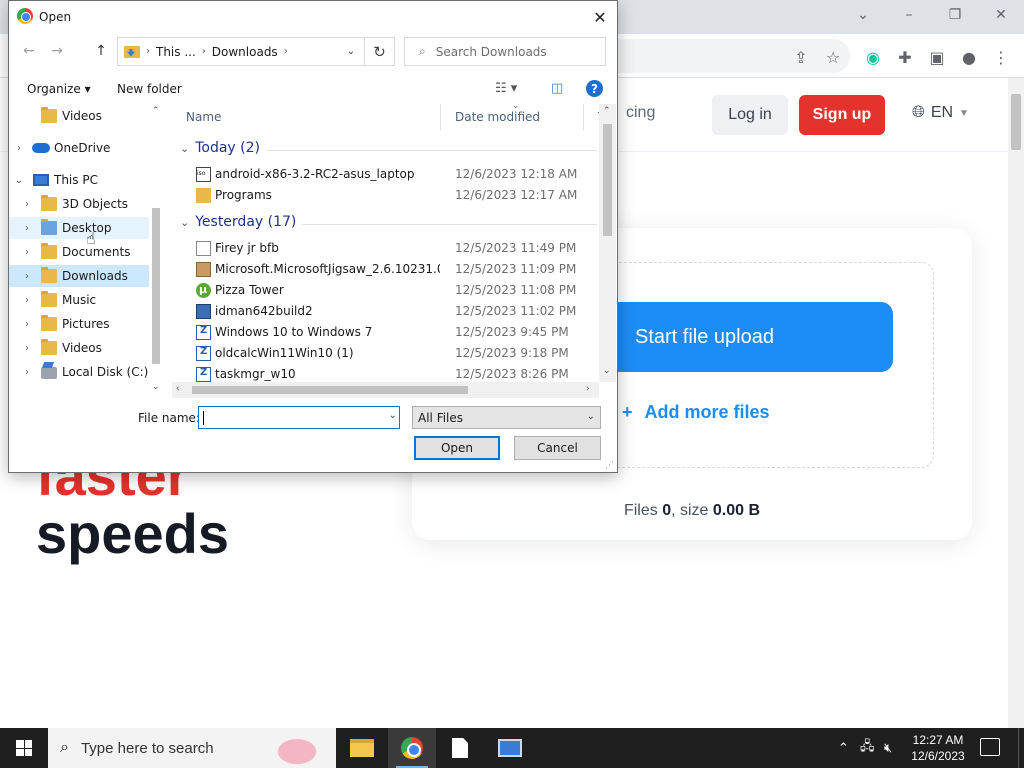 The image size is (1024, 768). Describe the element at coordinates (506, 88) in the screenshot. I see `view-options-icon: ☷ ▾` at that location.